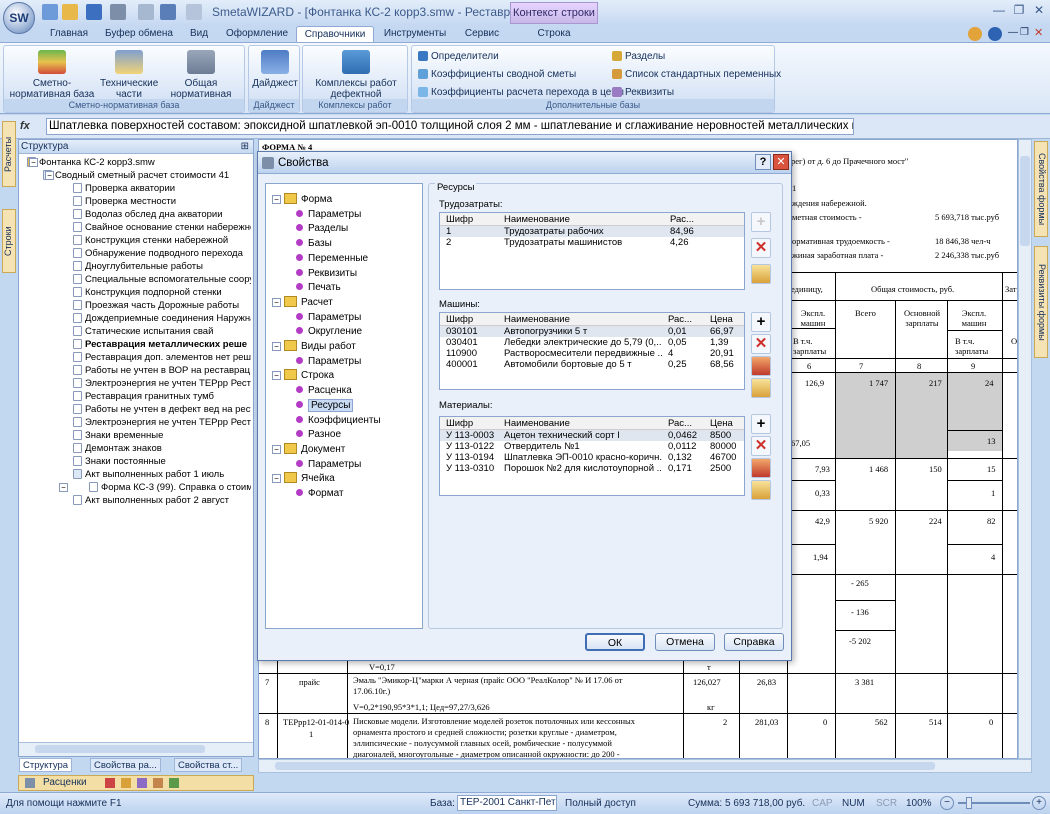 The width and height of the screenshot is (1050, 814). Describe the element at coordinates (9, 241) in the screenshot. I see `vtab-rows: Строки` at that location.